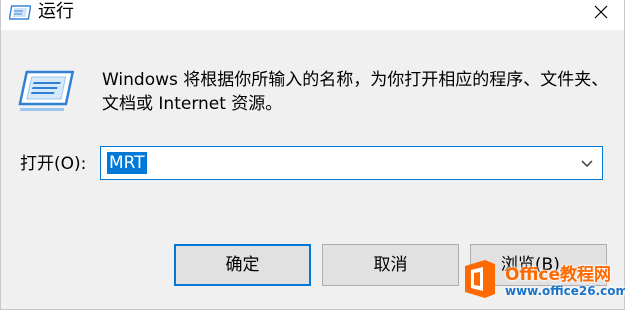 This screenshot has height=310, width=625. What do you see at coordinates (390, 265) in the screenshot?
I see `cancel-button: 取消` at bounding box center [390, 265].